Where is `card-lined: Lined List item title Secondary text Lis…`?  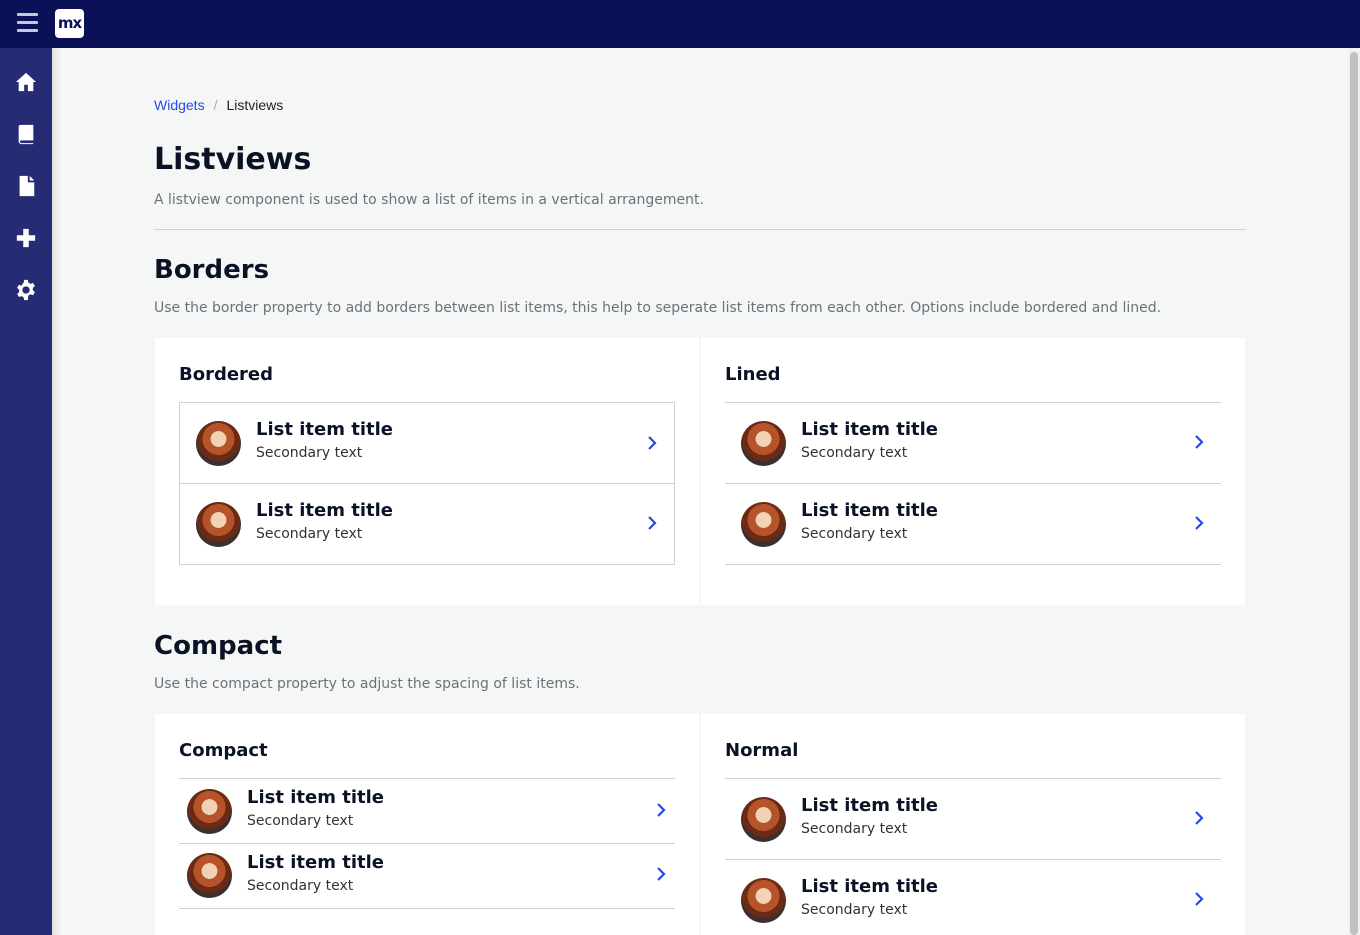 card-lined: Lined List item title Secondary text Lis… is located at coordinates (973, 471).